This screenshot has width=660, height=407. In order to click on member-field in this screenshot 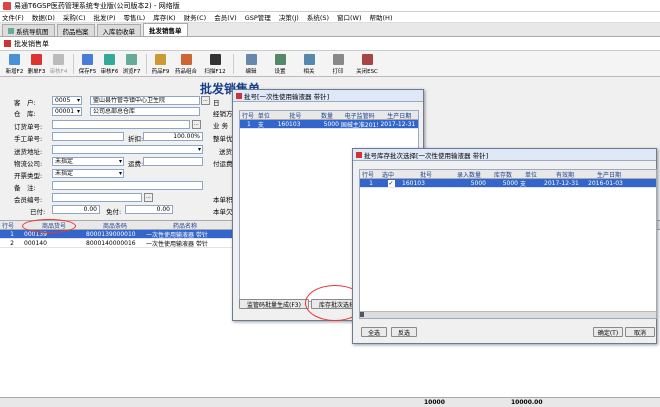, I will do `click(97, 197)`.